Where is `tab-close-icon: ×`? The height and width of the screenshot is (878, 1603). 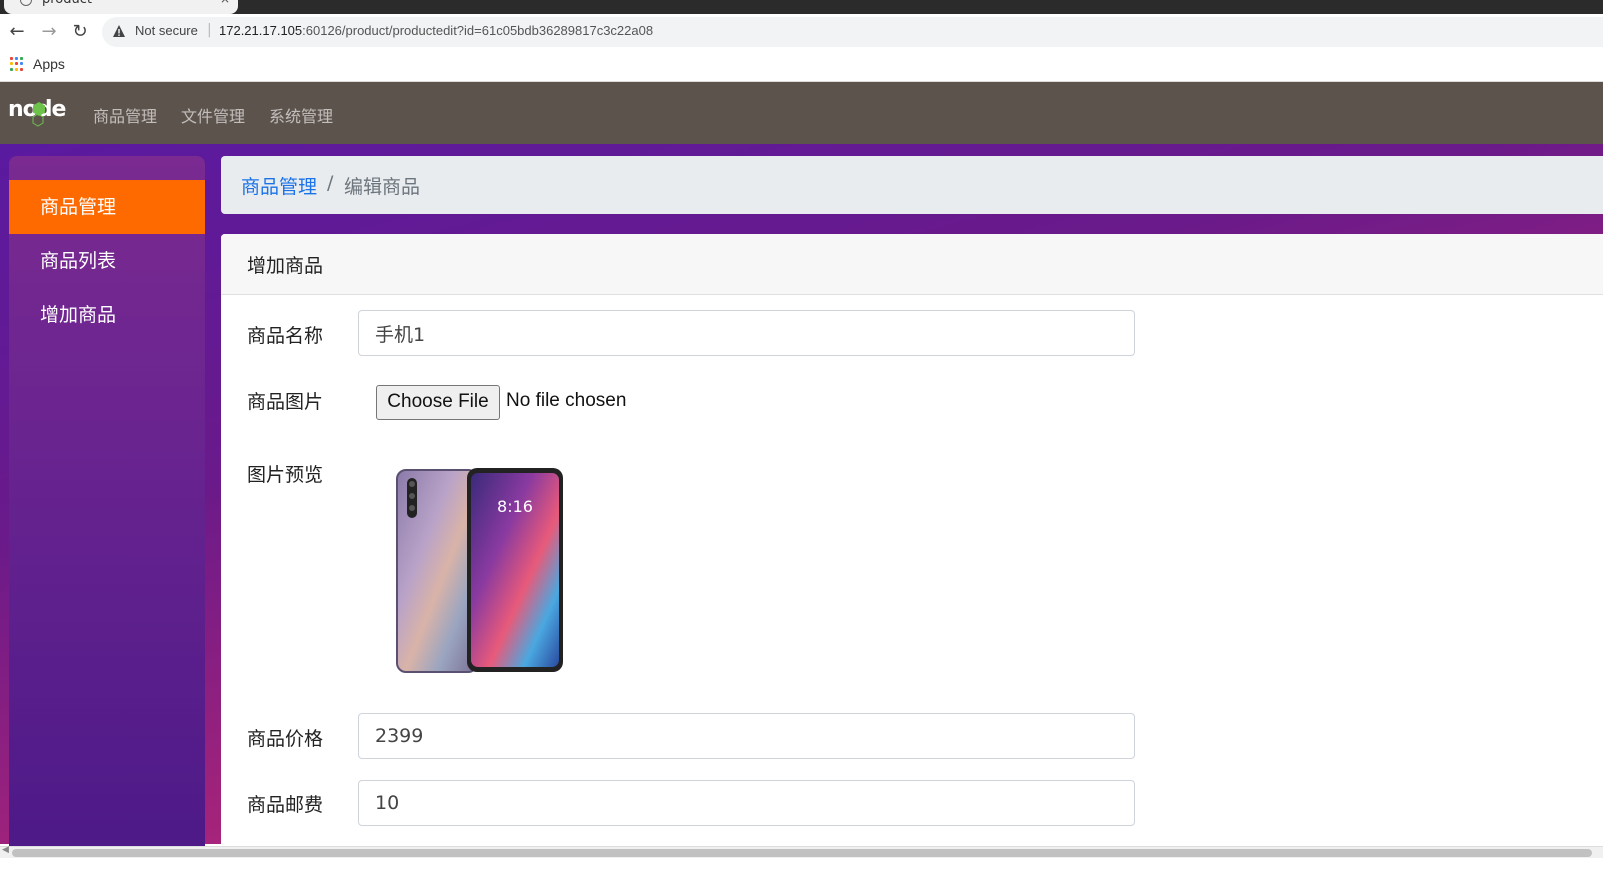
tab-close-icon: × is located at coordinates (225, 3).